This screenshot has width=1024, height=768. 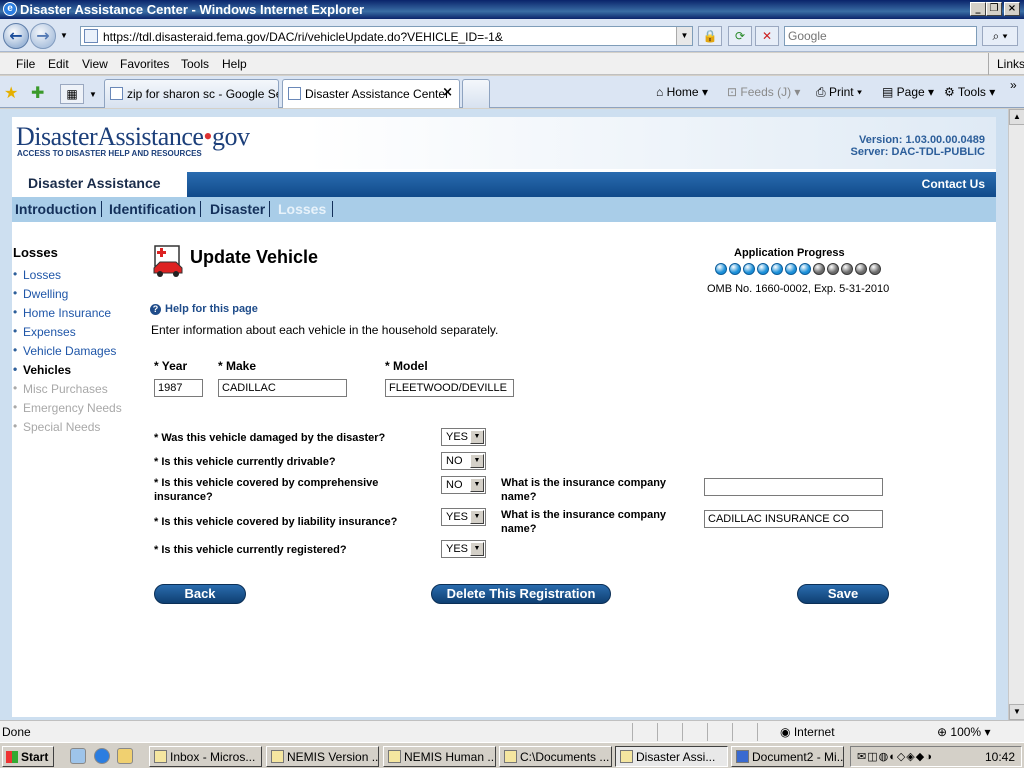 What do you see at coordinates (457, 517) in the screenshot?
I see `liability-value: YES` at bounding box center [457, 517].